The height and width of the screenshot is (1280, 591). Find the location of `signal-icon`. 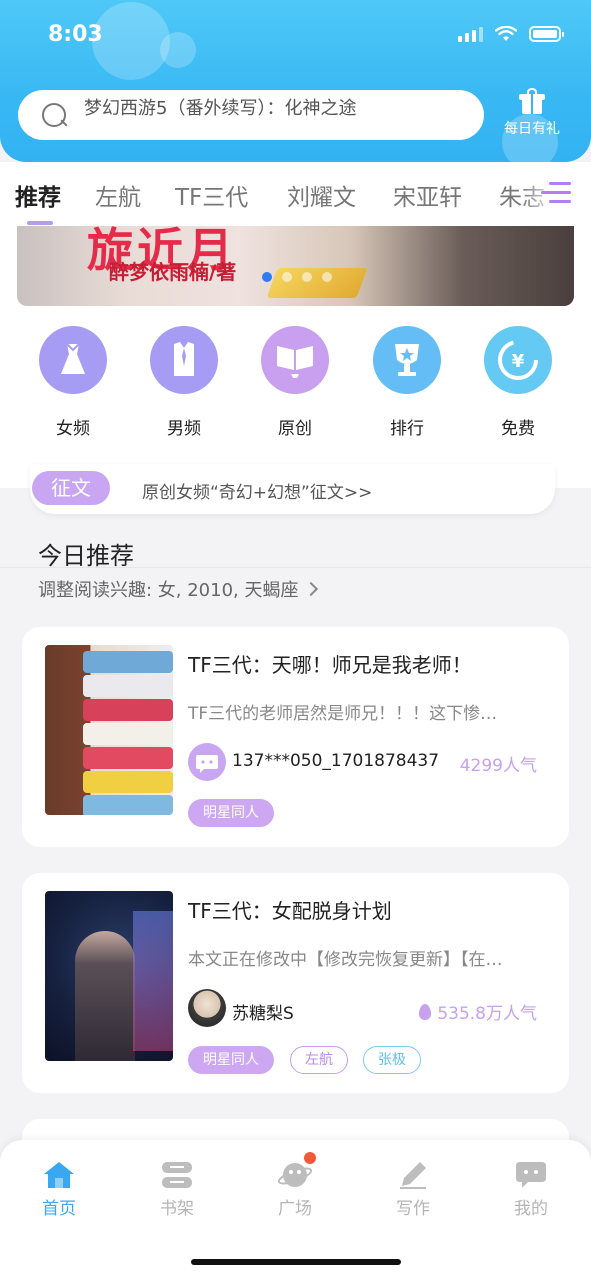

signal-icon is located at coordinates (470, 34).